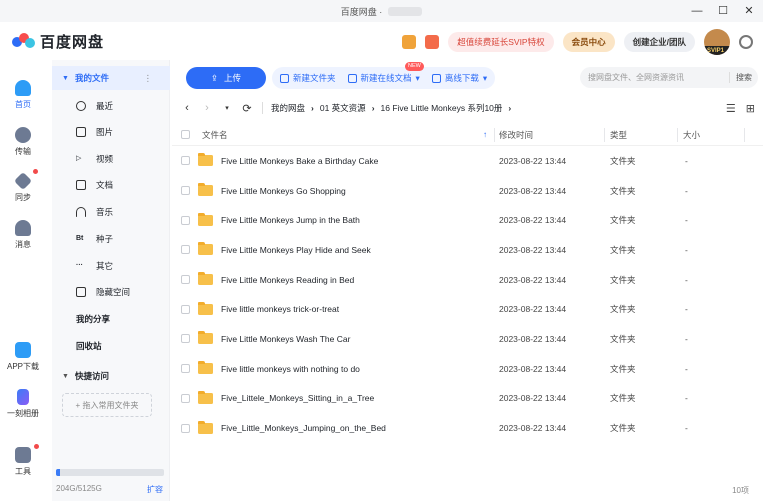  I want to click on nav-album: 一刻相册, so click(23, 404).